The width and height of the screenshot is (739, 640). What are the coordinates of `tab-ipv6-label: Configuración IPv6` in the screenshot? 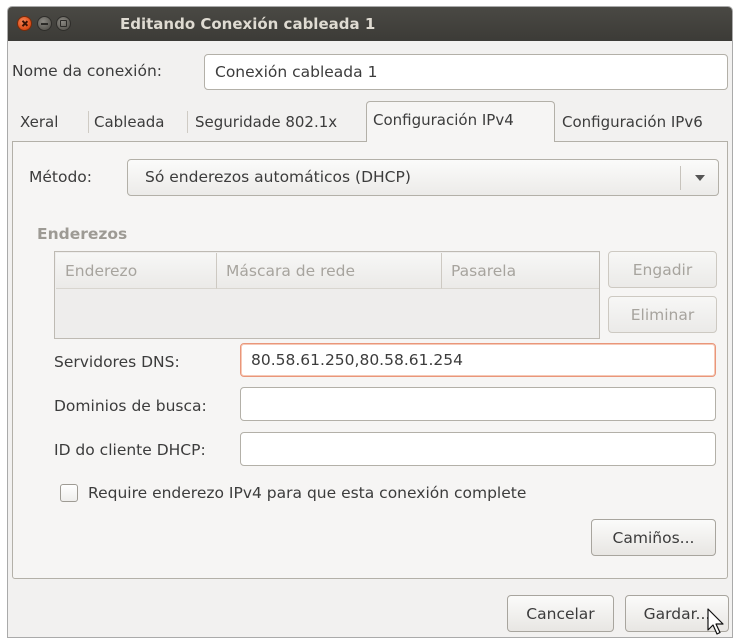 It's located at (632, 122).